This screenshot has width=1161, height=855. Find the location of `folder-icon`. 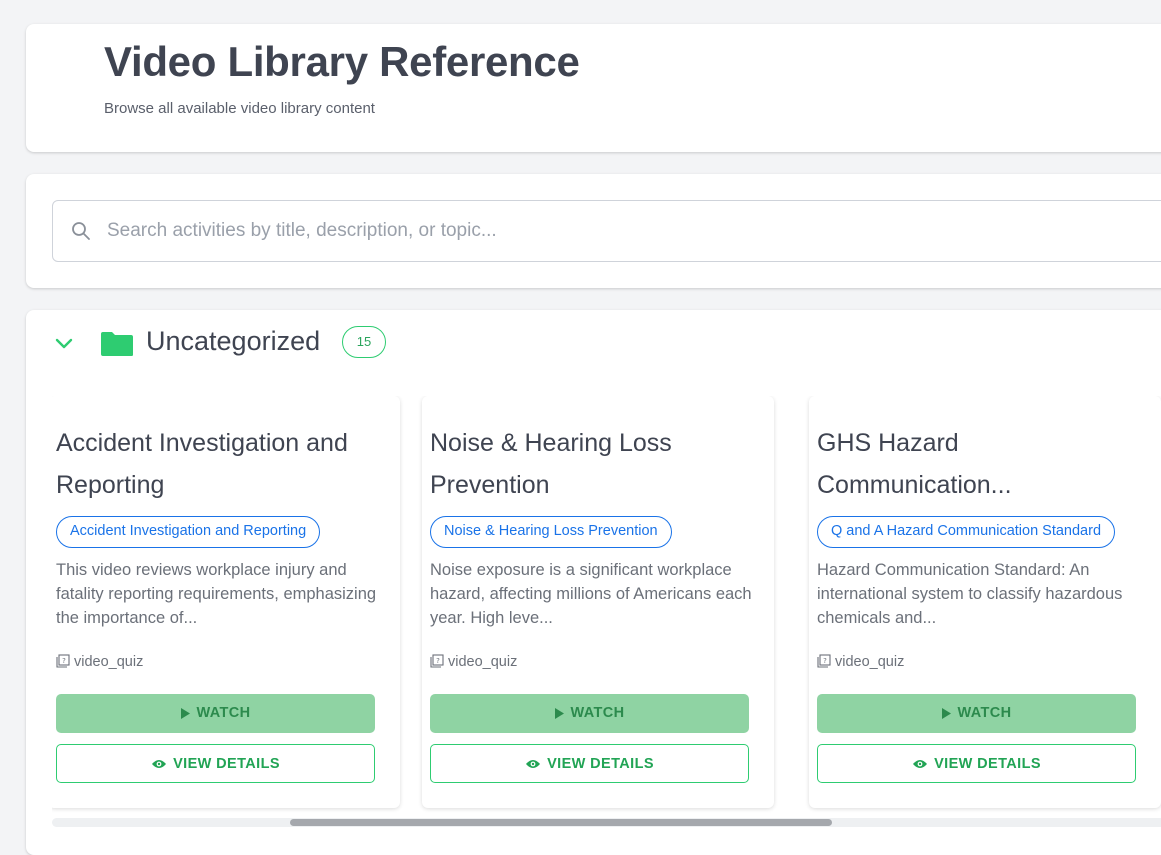

folder-icon is located at coordinates (117, 344).